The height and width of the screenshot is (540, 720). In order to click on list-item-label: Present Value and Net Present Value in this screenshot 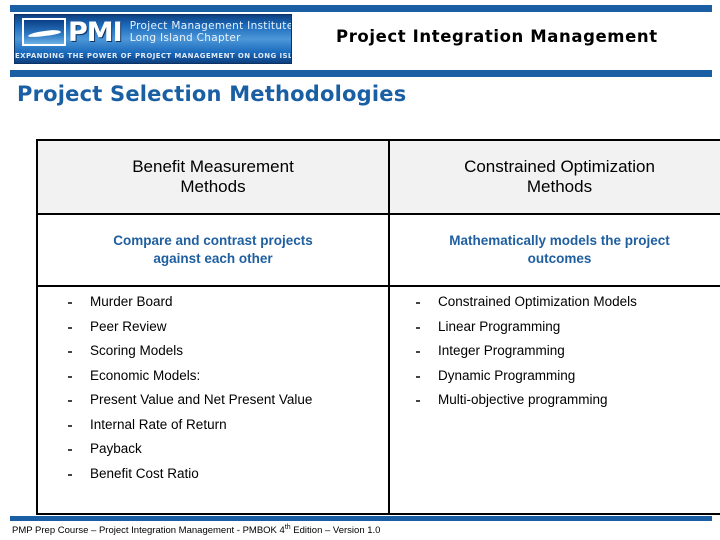, I will do `click(201, 399)`.